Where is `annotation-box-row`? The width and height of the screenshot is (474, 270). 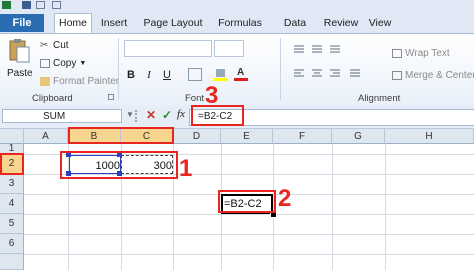
annotation-box-row is located at coordinates (12, 164).